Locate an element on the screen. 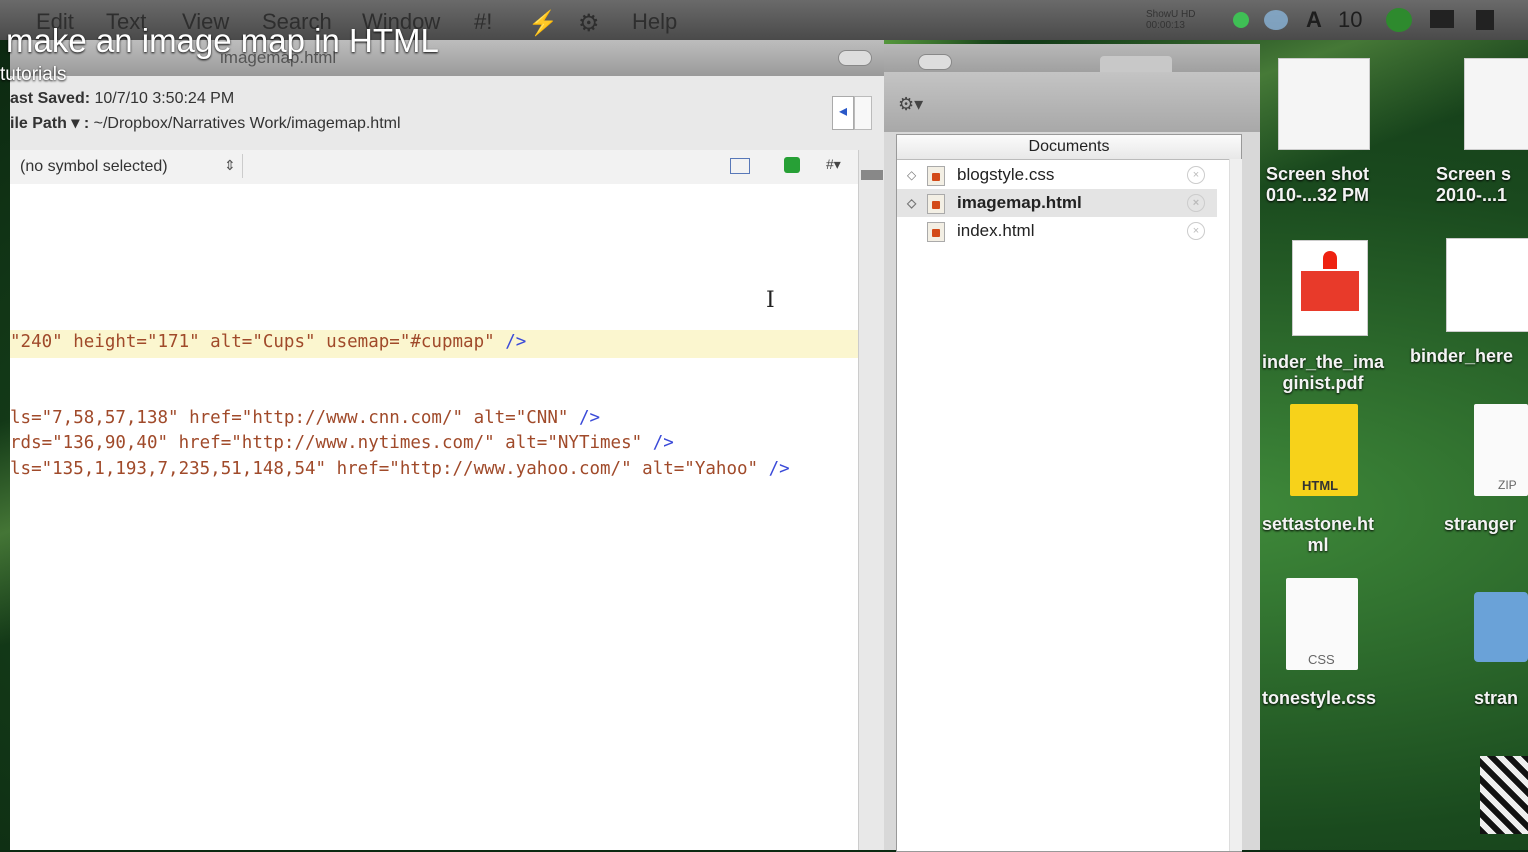  bookmark-icon is located at coordinates (740, 166).